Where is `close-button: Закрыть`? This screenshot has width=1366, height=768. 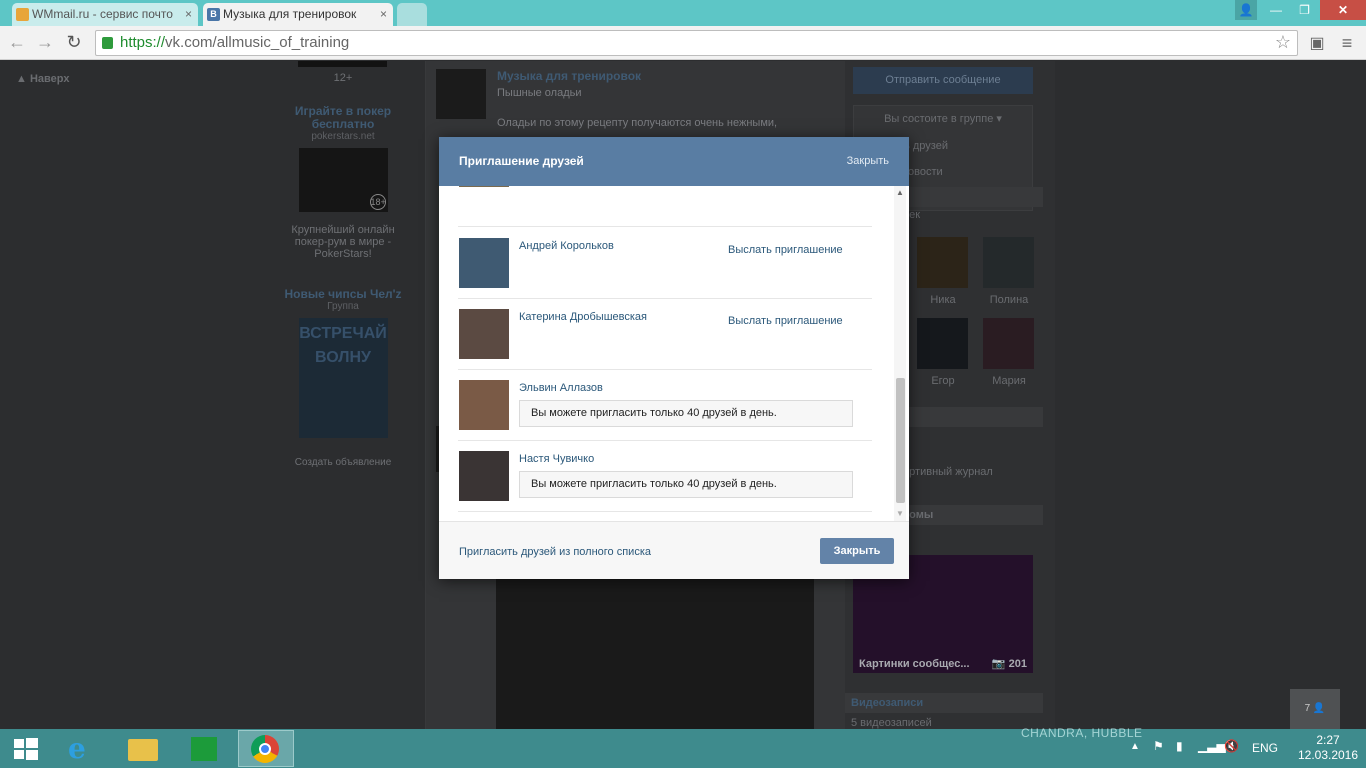 close-button: Закрыть is located at coordinates (857, 551).